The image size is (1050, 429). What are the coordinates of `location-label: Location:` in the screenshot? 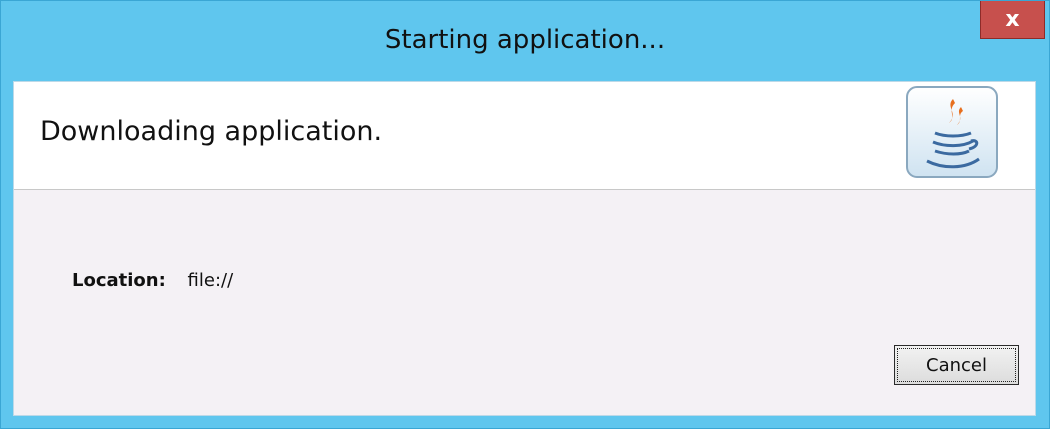 It's located at (119, 280).